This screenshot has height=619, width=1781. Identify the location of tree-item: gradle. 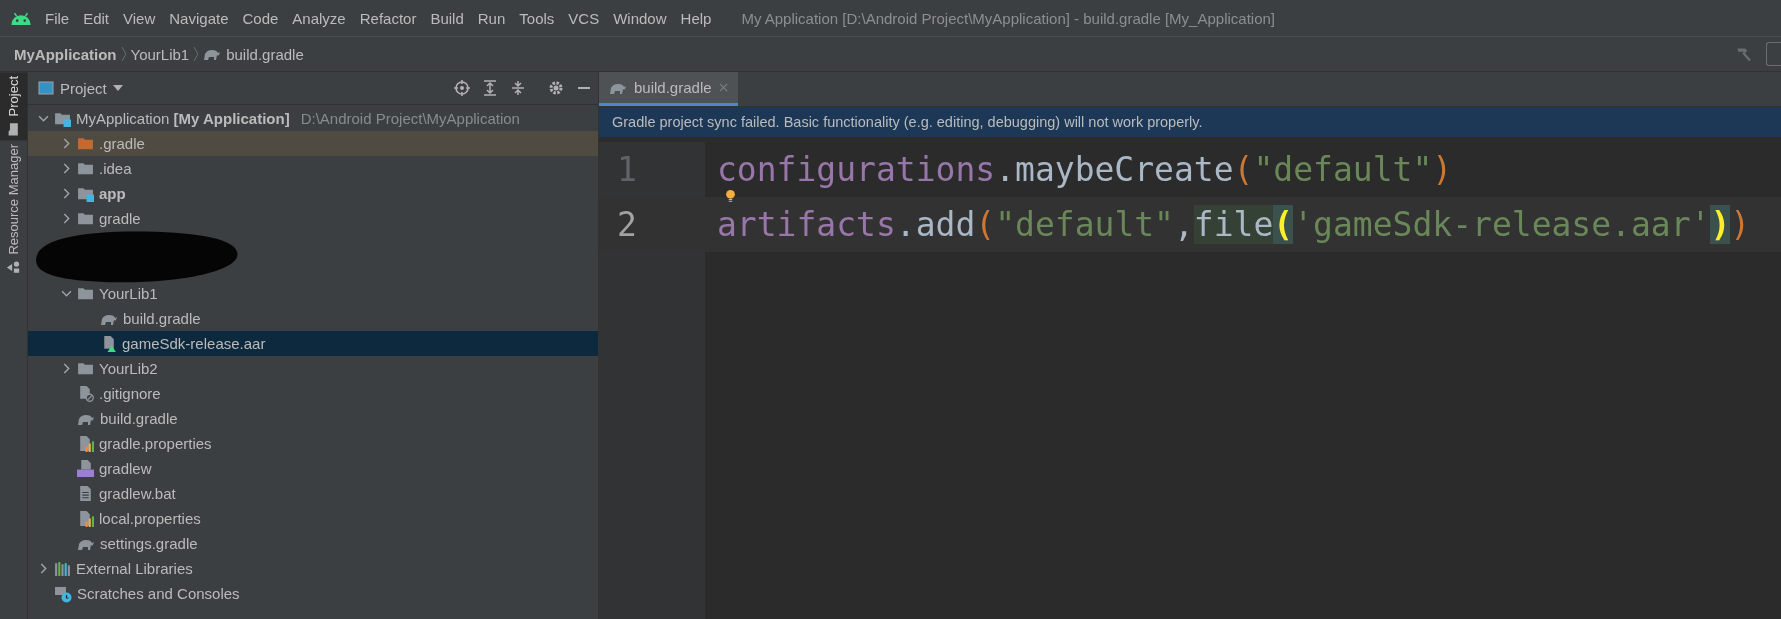
(313, 218).